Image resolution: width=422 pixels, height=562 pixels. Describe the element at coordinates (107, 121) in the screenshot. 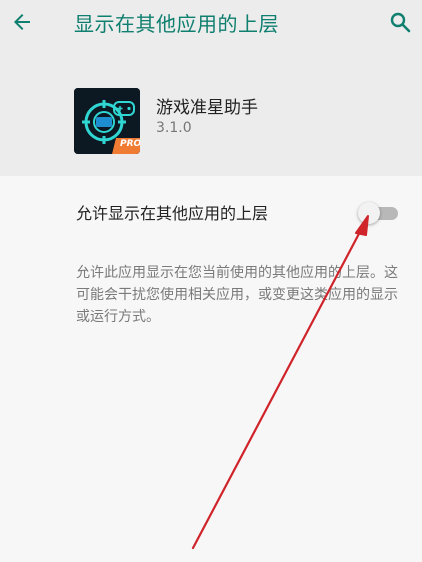

I see `app-icon: PRO` at that location.